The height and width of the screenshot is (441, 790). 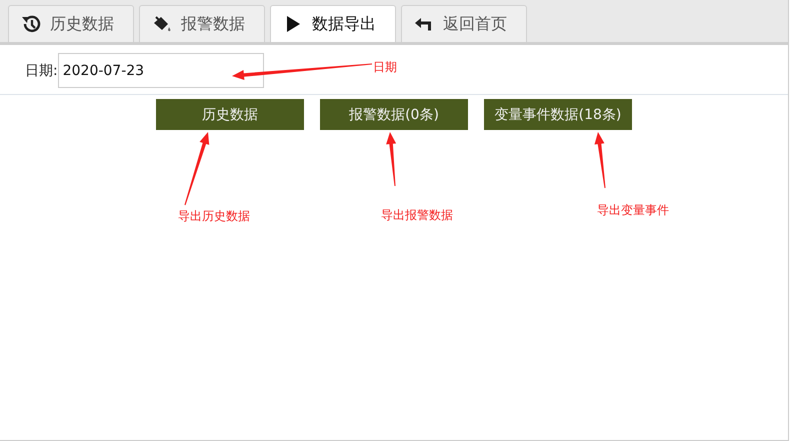 I want to click on export-button: 变量事件数据(18条), so click(x=558, y=114).